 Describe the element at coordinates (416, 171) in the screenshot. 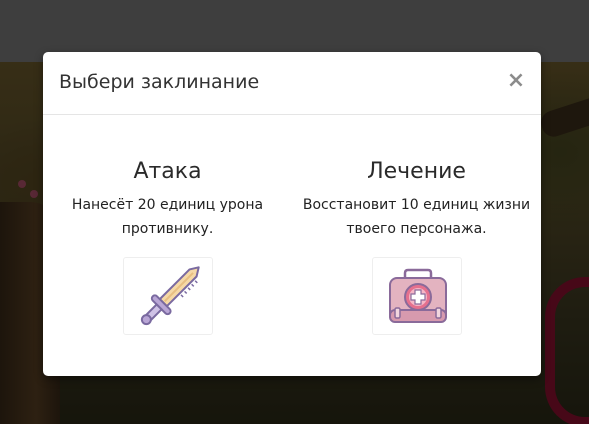

I see `spell-name: Лечение` at that location.